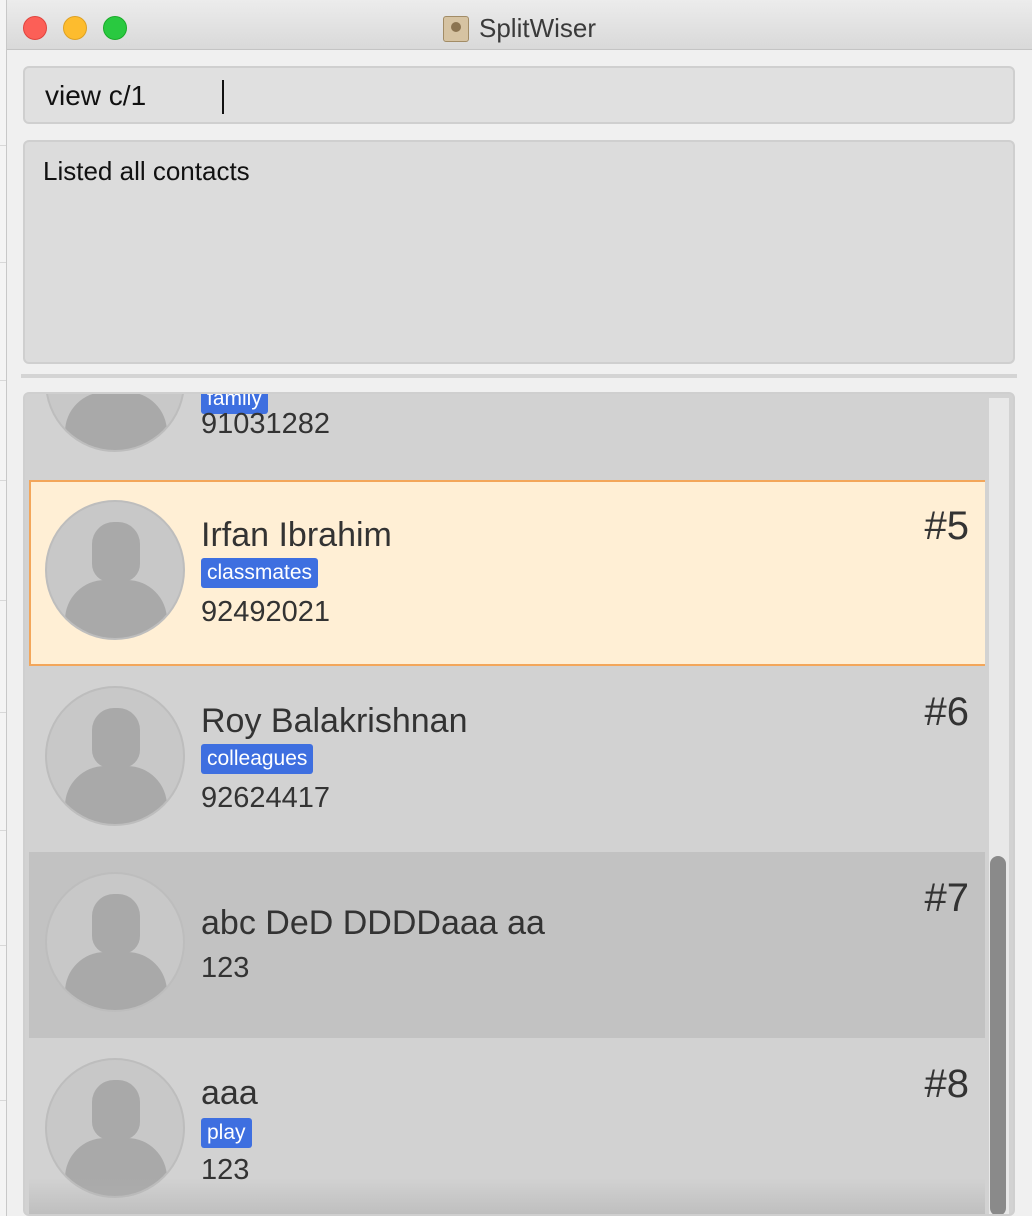  I want to click on contact-index: #8, so click(947, 1084).